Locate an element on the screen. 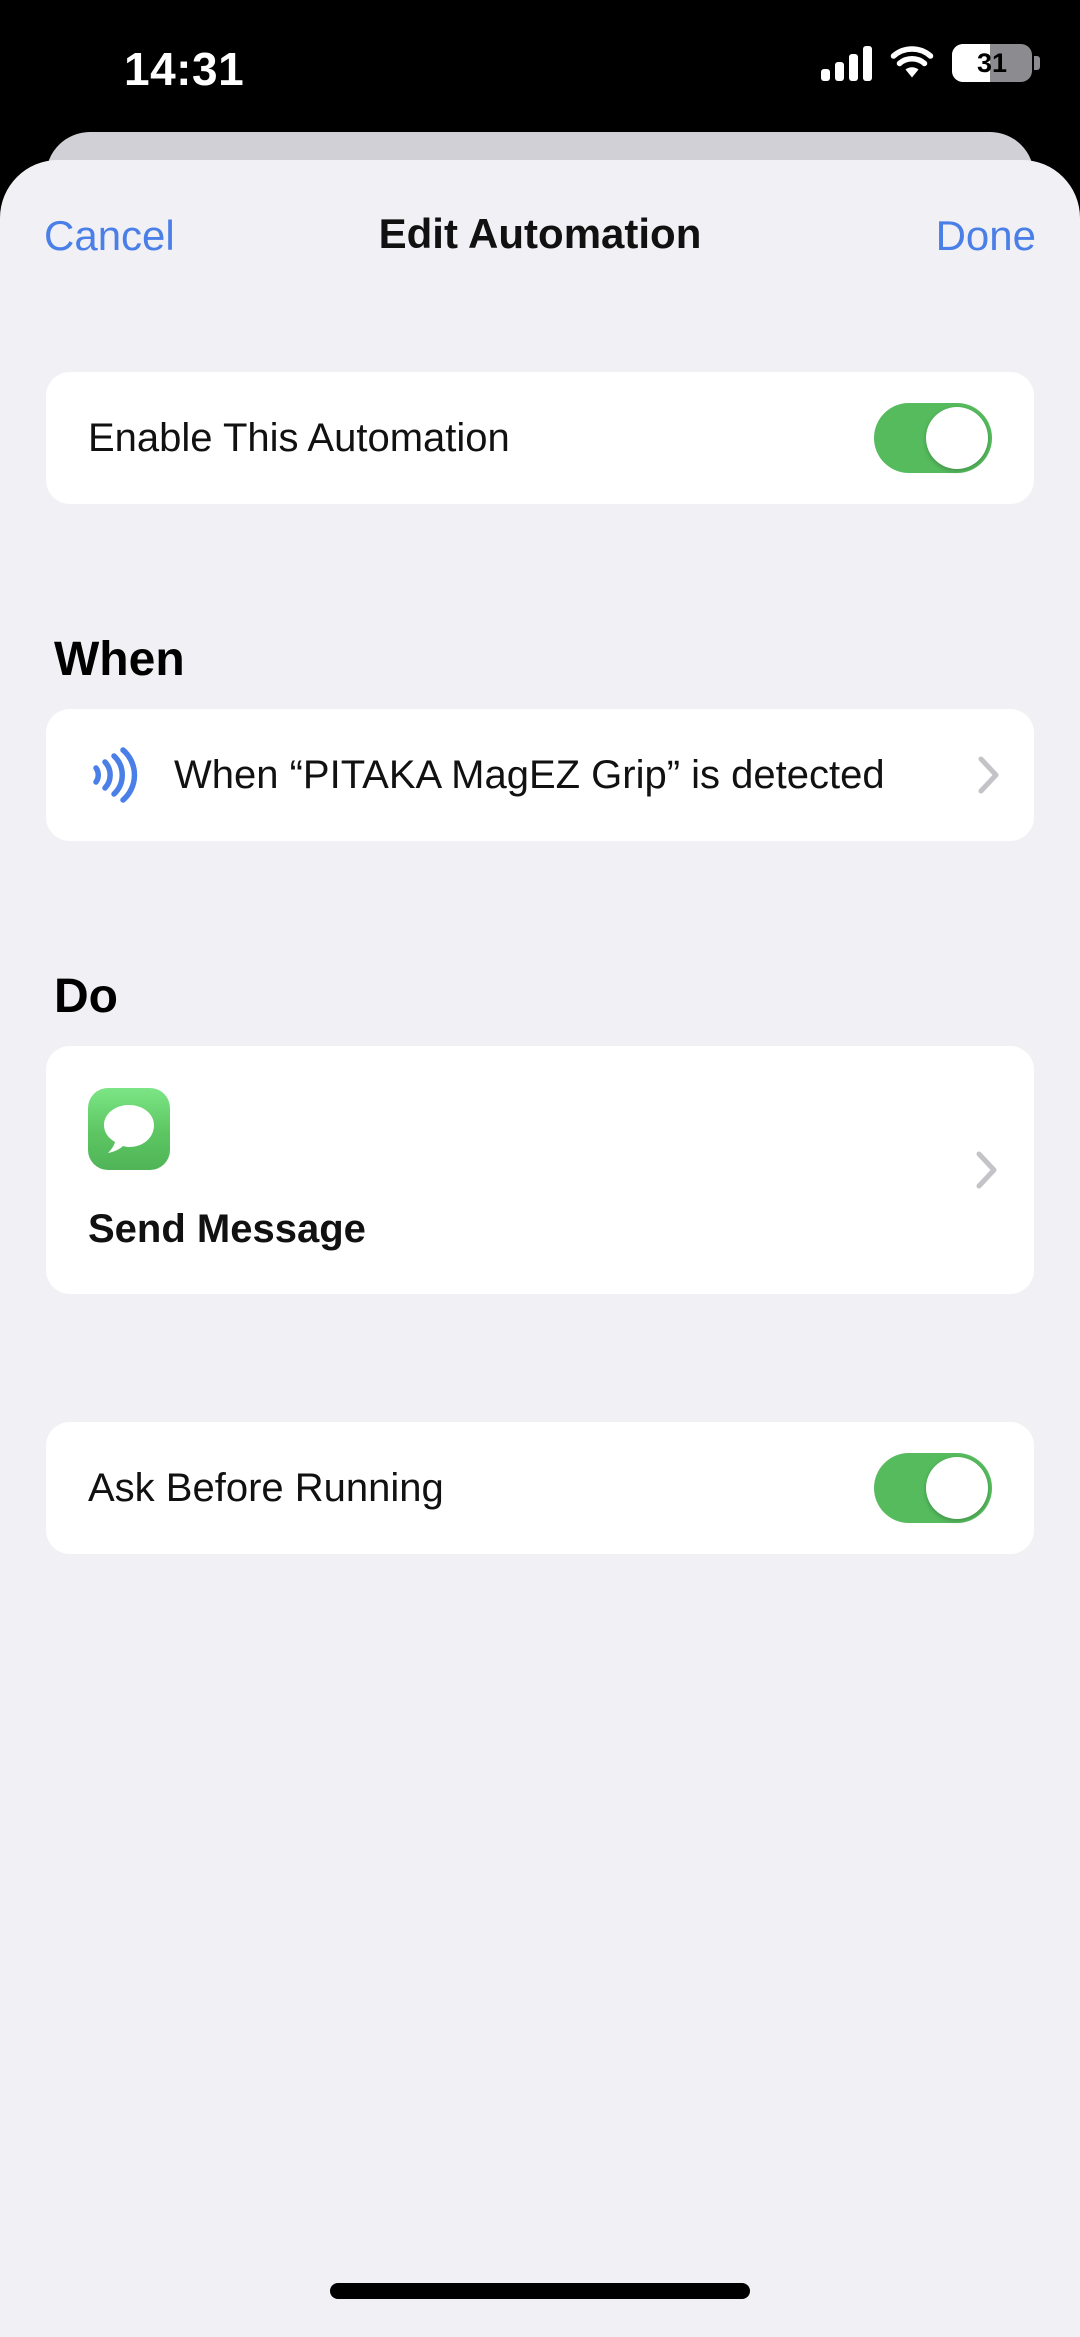 This screenshot has height=2337, width=1080. nfc-trigger-row: When “PITAKA MagEZ Grip” is detected is located at coordinates (540, 775).